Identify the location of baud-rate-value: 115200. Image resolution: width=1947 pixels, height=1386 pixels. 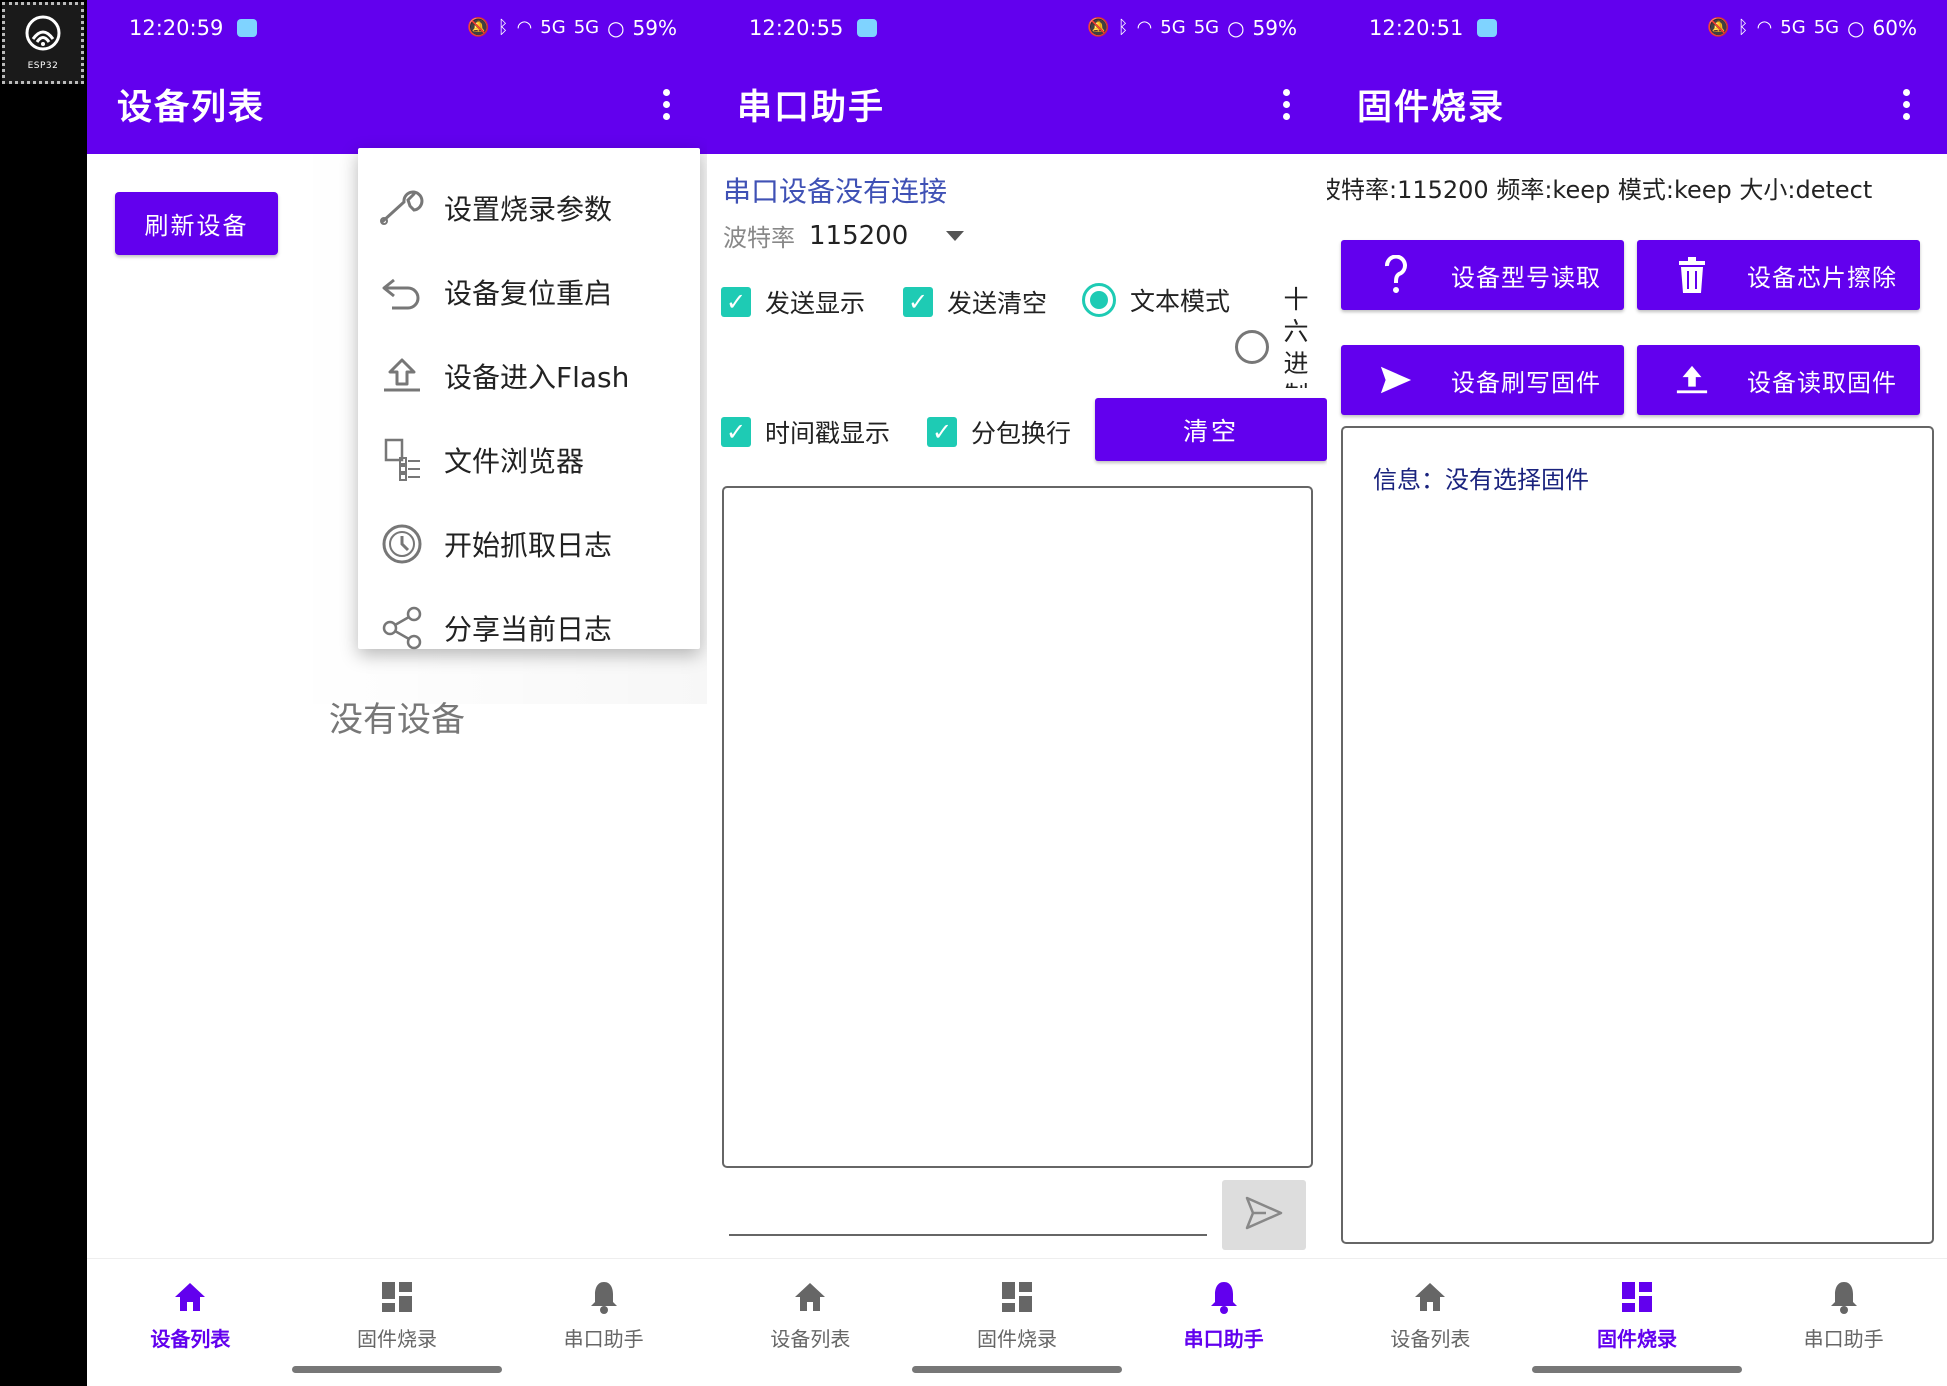
(859, 235).